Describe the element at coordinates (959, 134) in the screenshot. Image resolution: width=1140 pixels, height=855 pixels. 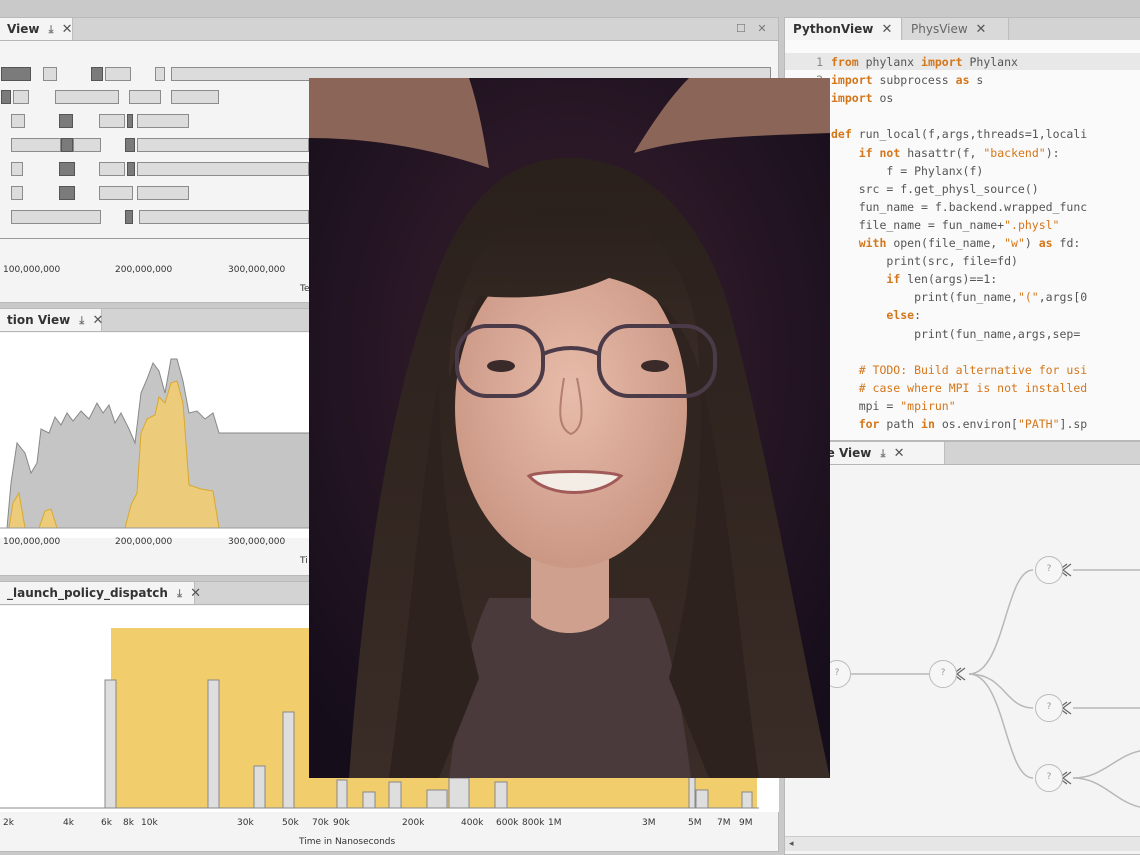
I see `code-text: def run_local(f,args,threads=1,locali` at that location.